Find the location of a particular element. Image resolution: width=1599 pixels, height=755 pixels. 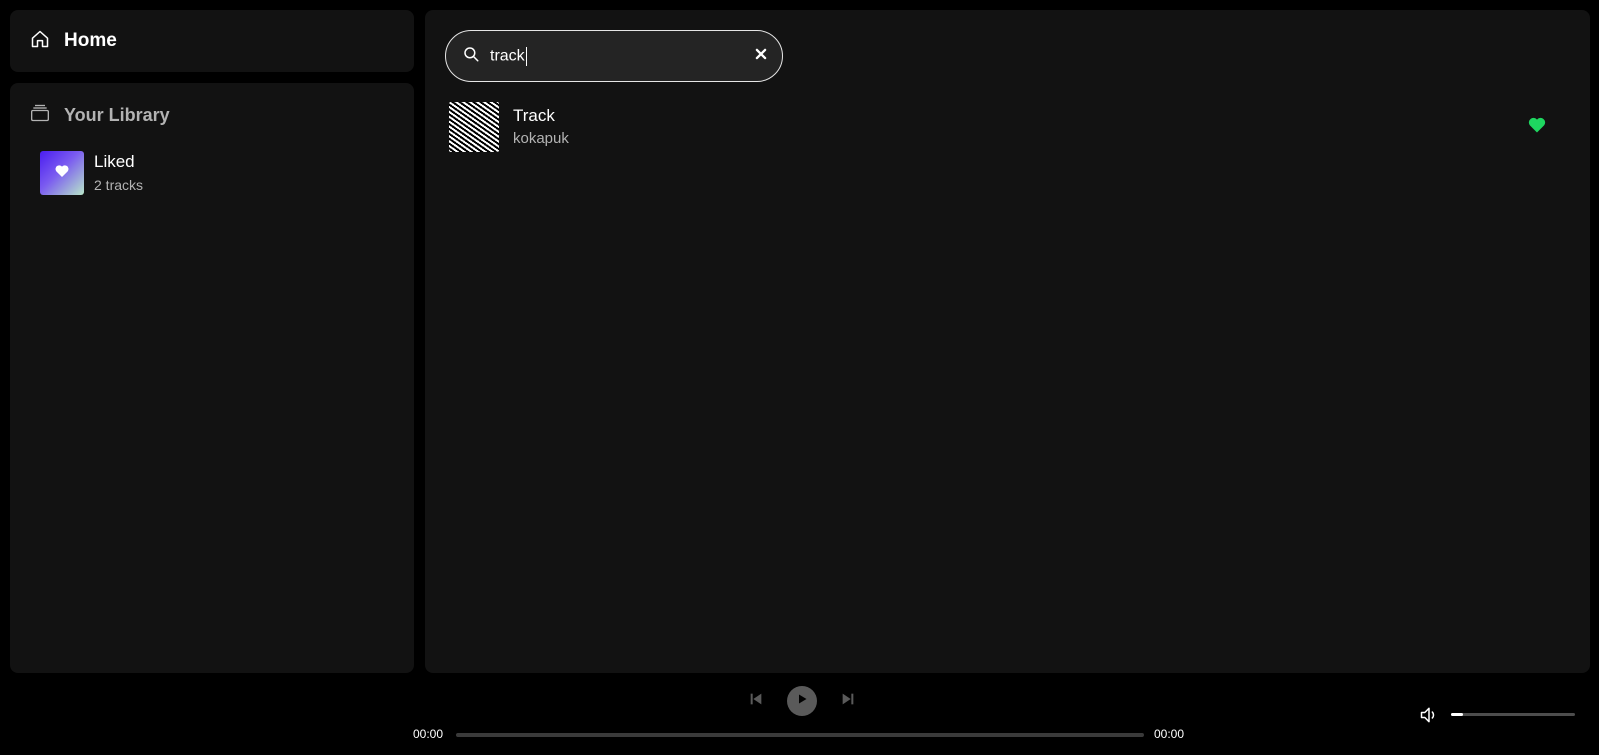

search-box: track is located at coordinates (614, 56).